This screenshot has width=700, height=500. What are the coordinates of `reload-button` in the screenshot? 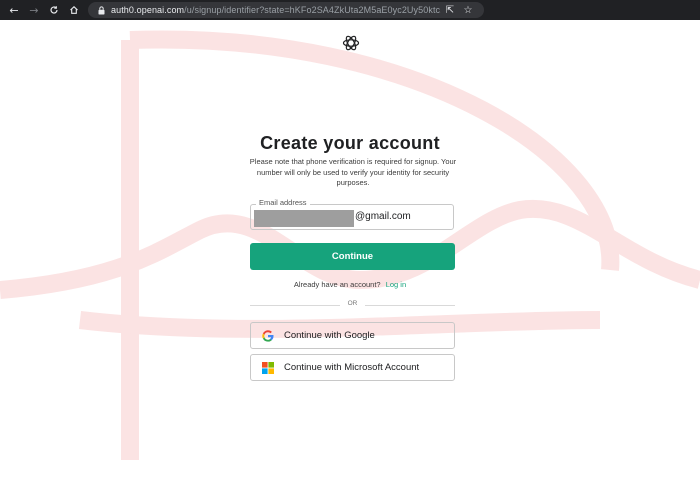 It's located at (54, 10).